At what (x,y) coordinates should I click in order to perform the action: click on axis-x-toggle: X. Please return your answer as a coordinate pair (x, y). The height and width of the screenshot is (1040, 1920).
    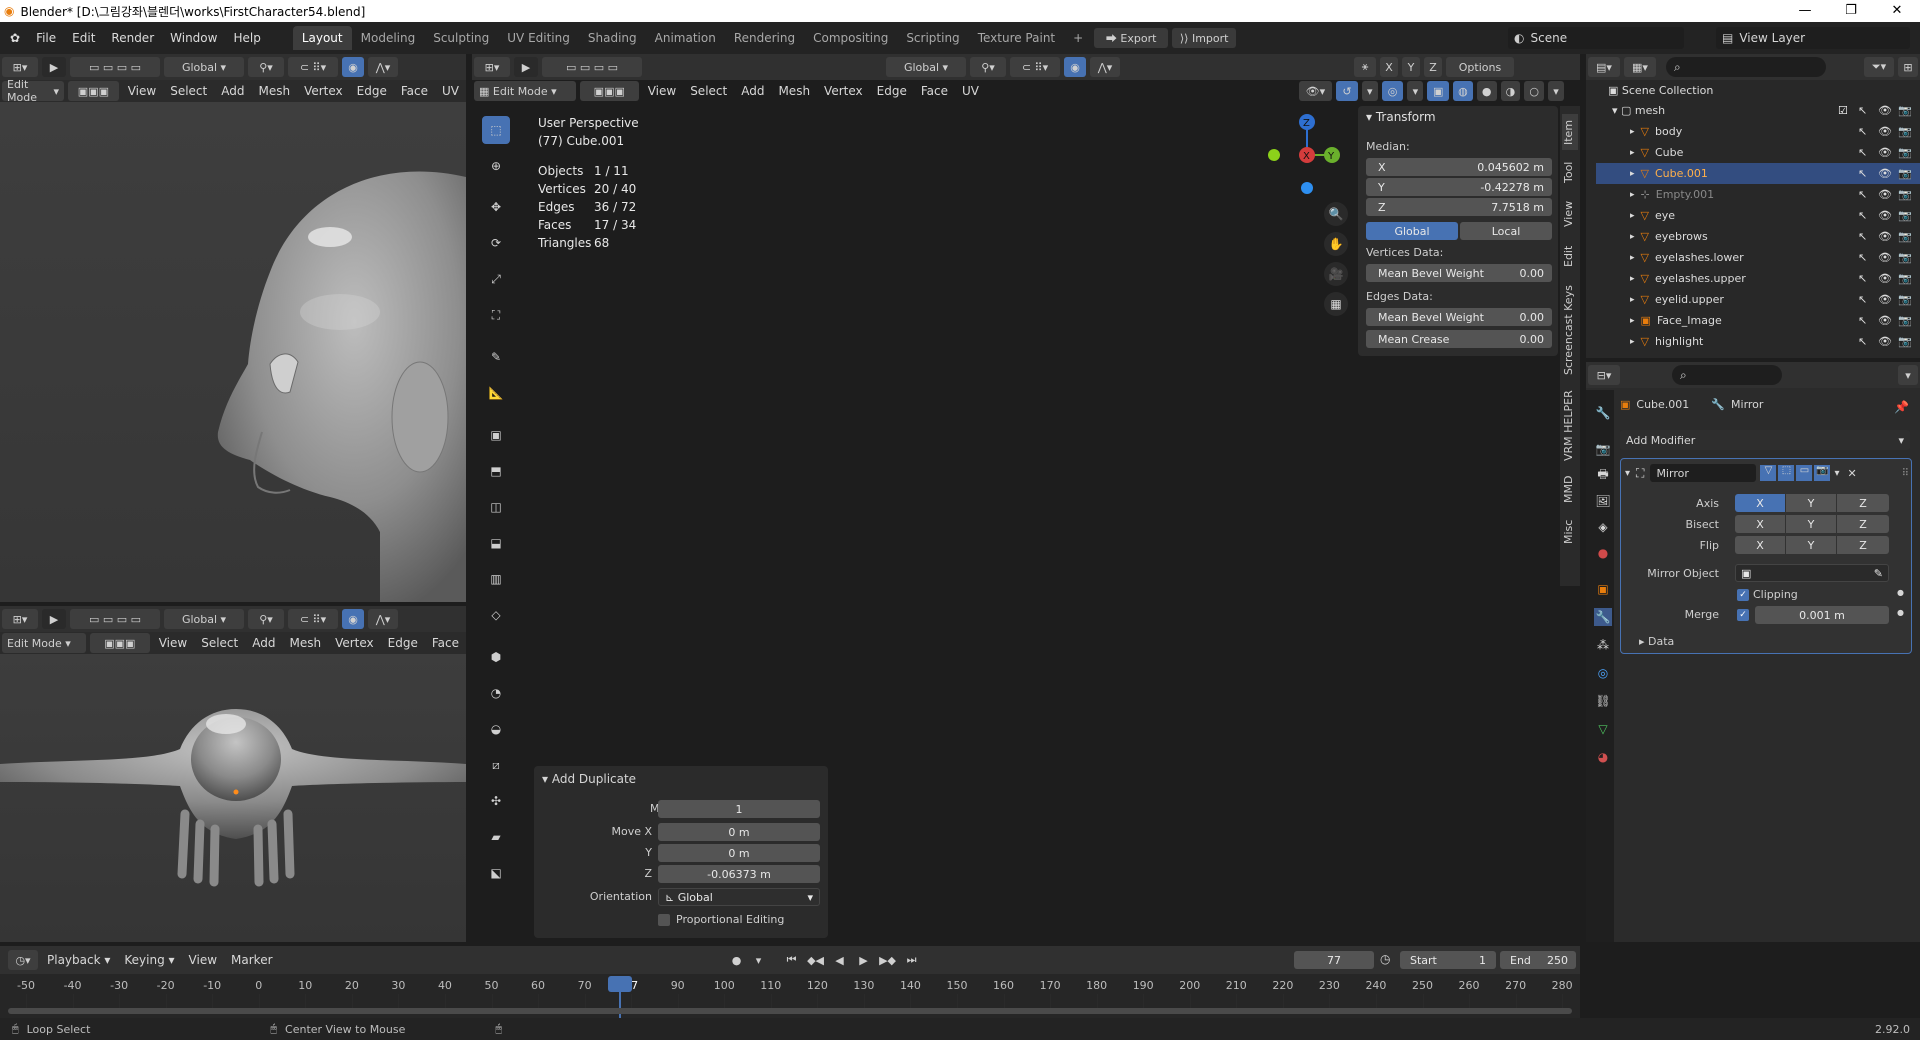
    Looking at the image, I should click on (1760, 503).